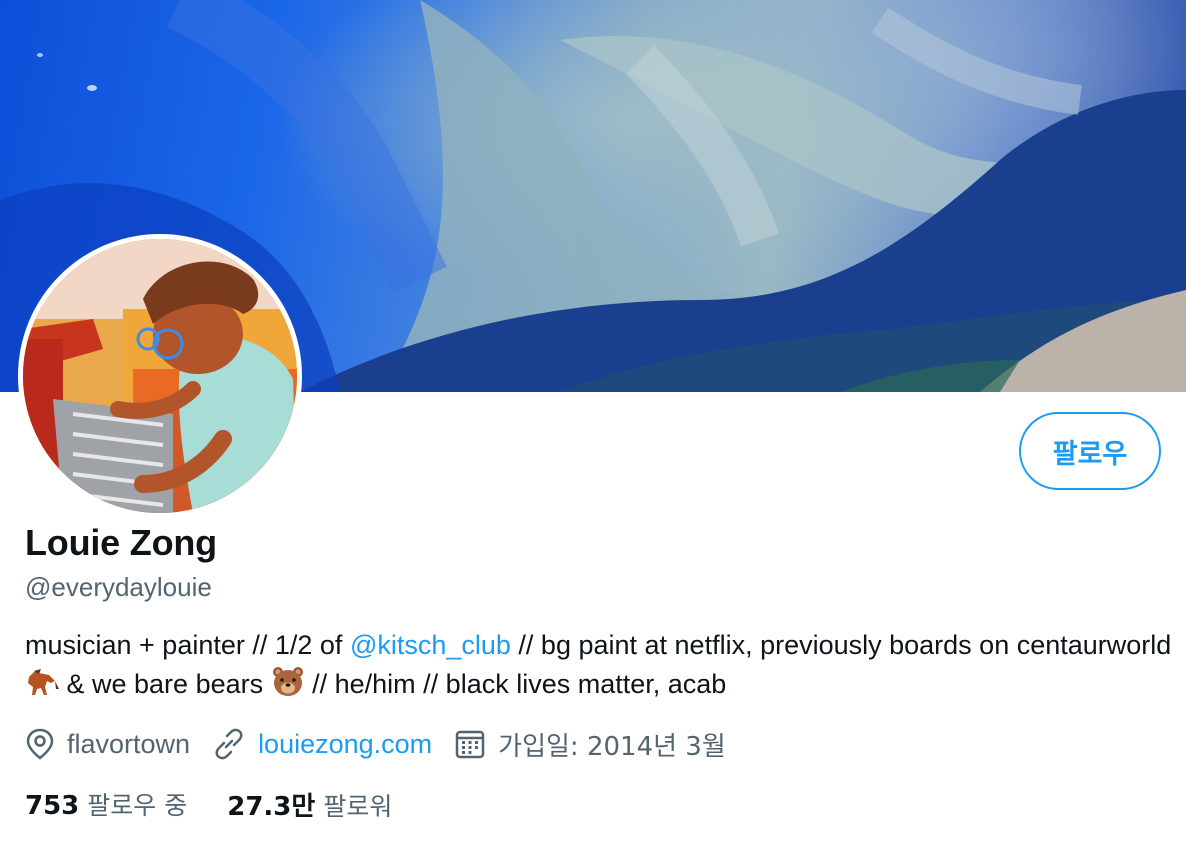  I want to click on bio-mention-link: @kitsch_club, so click(430, 645).